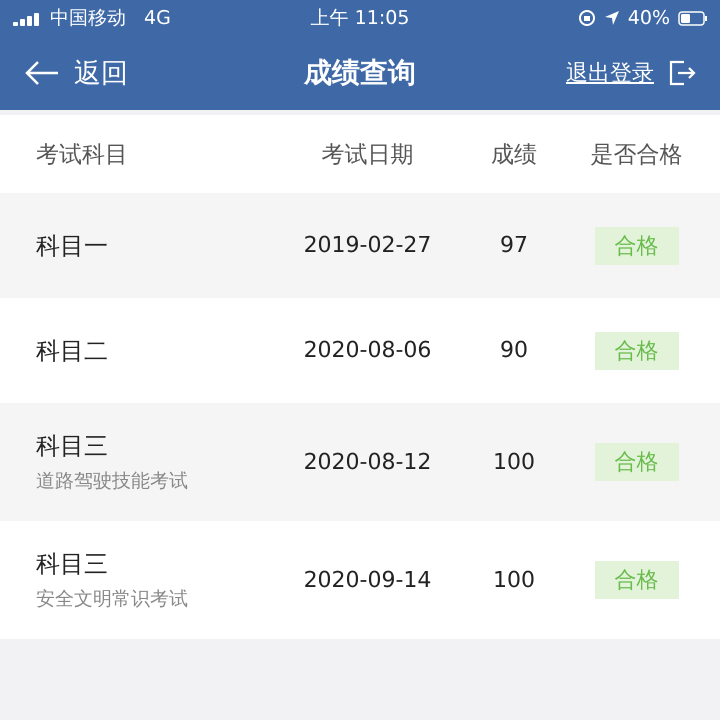 The height and width of the screenshot is (720, 720). Describe the element at coordinates (649, 18) in the screenshot. I see `battery-percent: 40%` at that location.